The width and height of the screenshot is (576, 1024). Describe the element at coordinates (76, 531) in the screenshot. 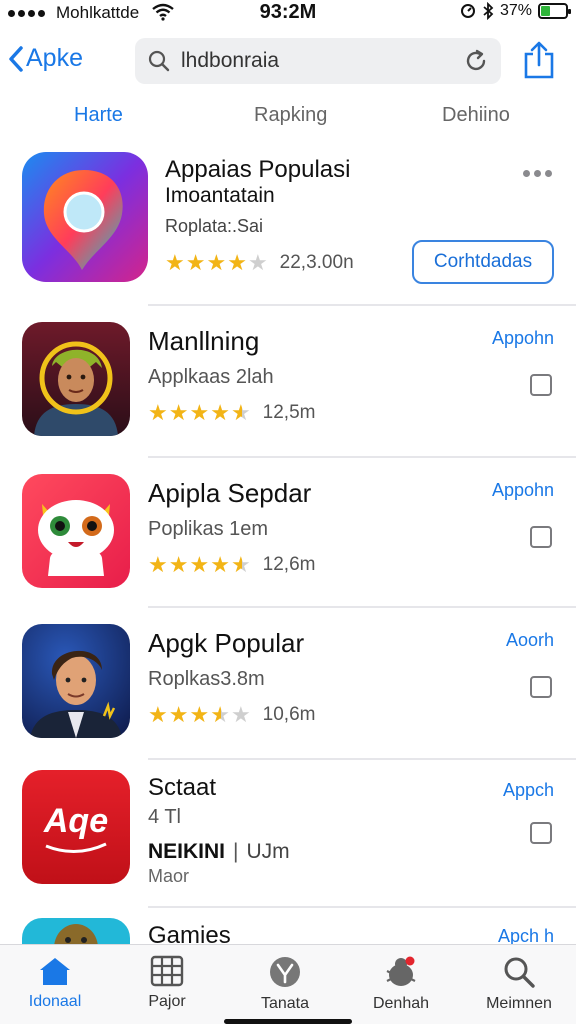

I see `cat-icon` at that location.